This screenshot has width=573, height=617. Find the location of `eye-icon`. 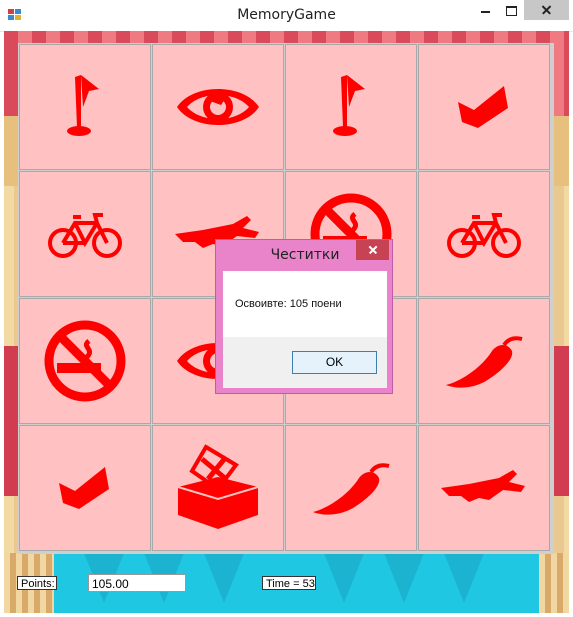

eye-icon is located at coordinates (218, 107).